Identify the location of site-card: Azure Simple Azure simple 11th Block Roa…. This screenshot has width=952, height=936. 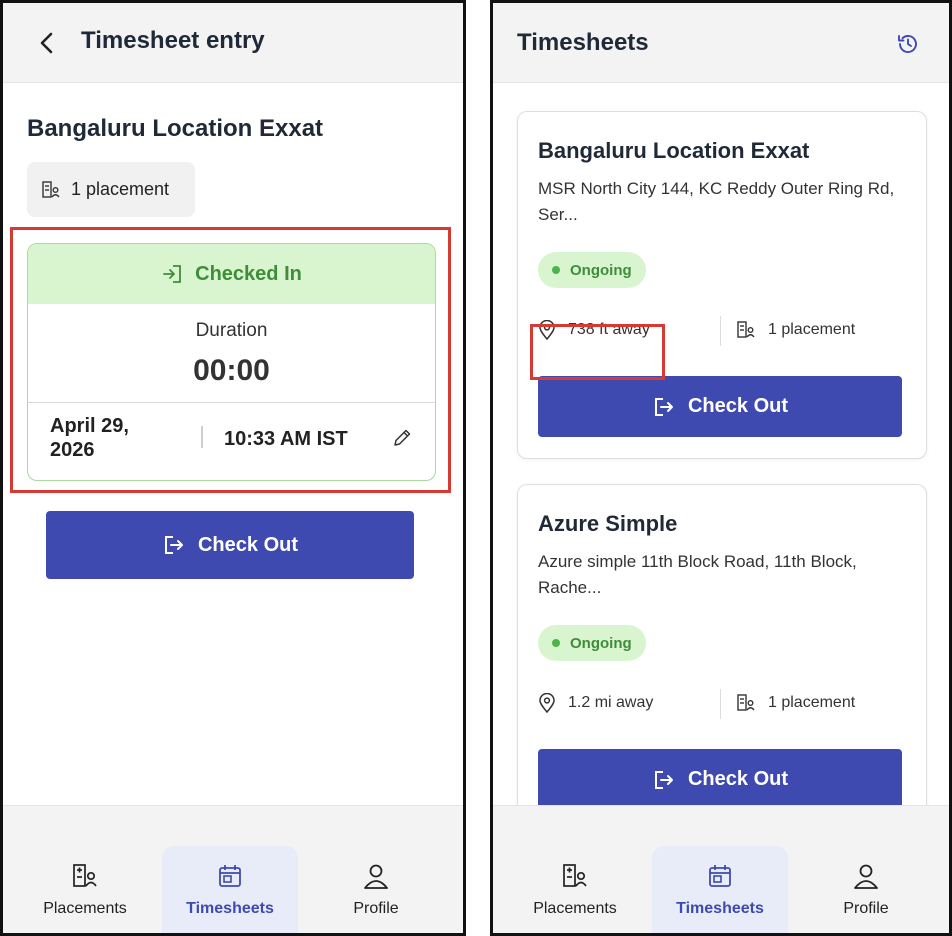
(722, 644).